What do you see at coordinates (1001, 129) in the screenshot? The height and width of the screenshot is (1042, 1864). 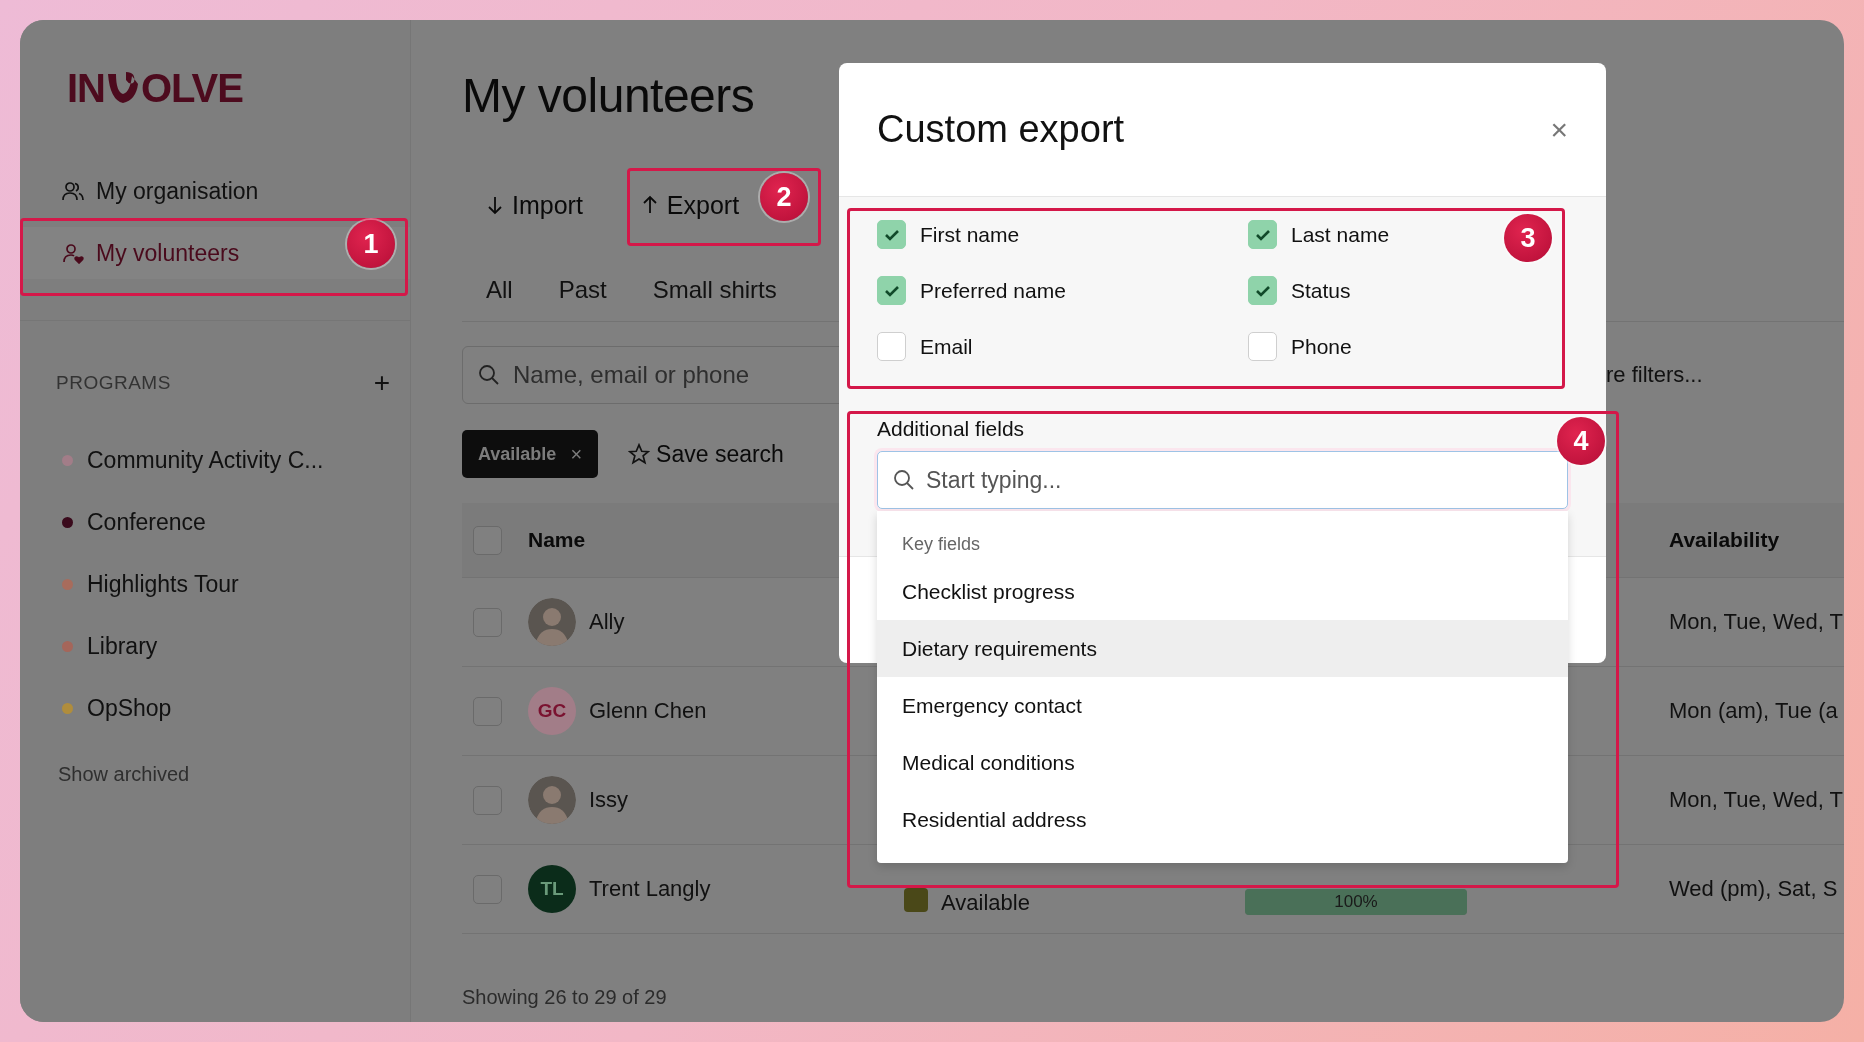 I see `dialog-title: Custom export` at bounding box center [1001, 129].